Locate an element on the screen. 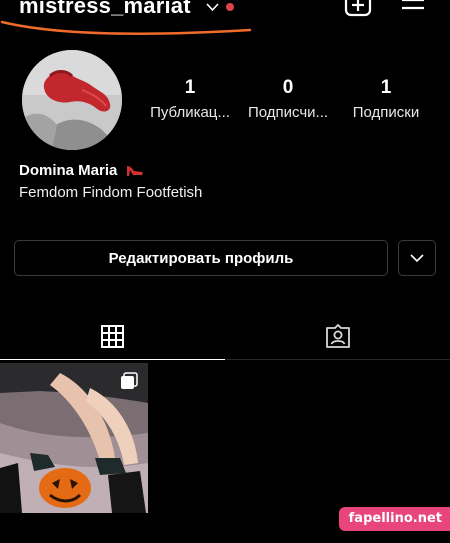 Image resolution: width=450 pixels, height=543 pixels. tagged-icon is located at coordinates (337, 336).